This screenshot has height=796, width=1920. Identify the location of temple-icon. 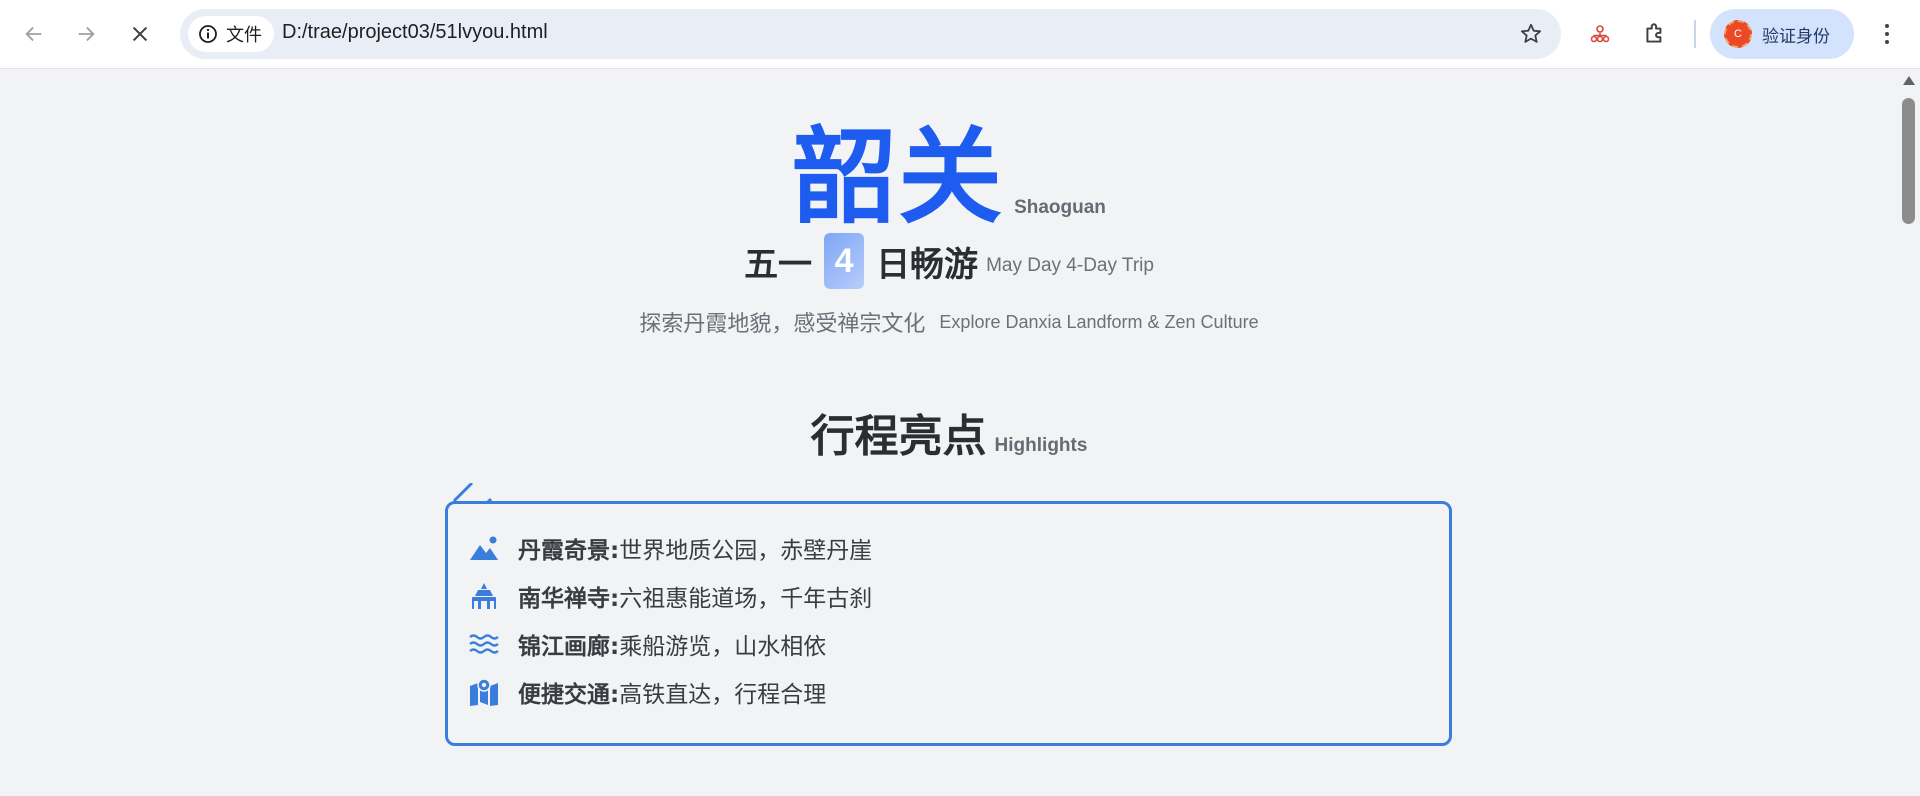
(484, 596).